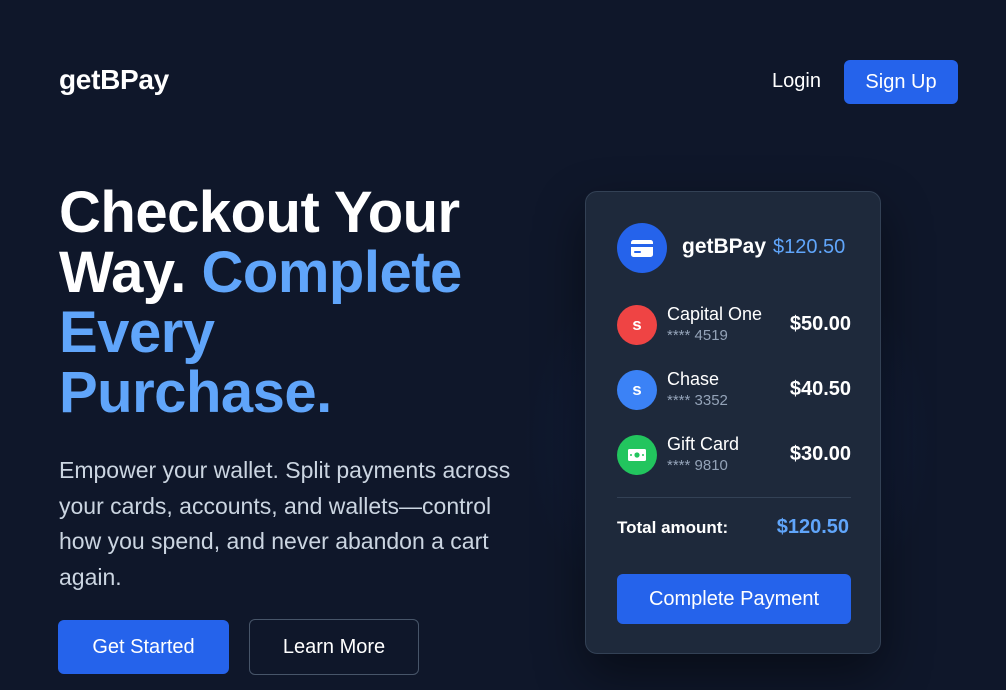 The width and height of the screenshot is (1006, 690). What do you see at coordinates (637, 390) in the screenshot?
I see `chase-icon: s` at bounding box center [637, 390].